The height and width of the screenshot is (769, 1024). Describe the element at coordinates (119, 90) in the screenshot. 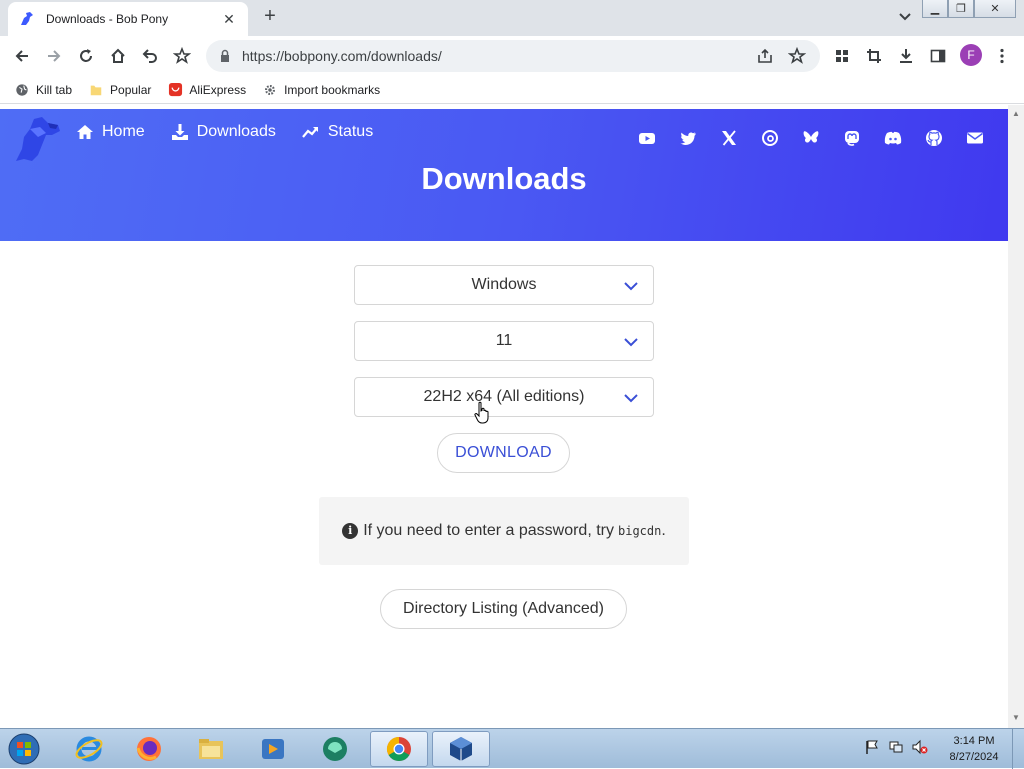

I see `bookmark-popular: Popular` at that location.